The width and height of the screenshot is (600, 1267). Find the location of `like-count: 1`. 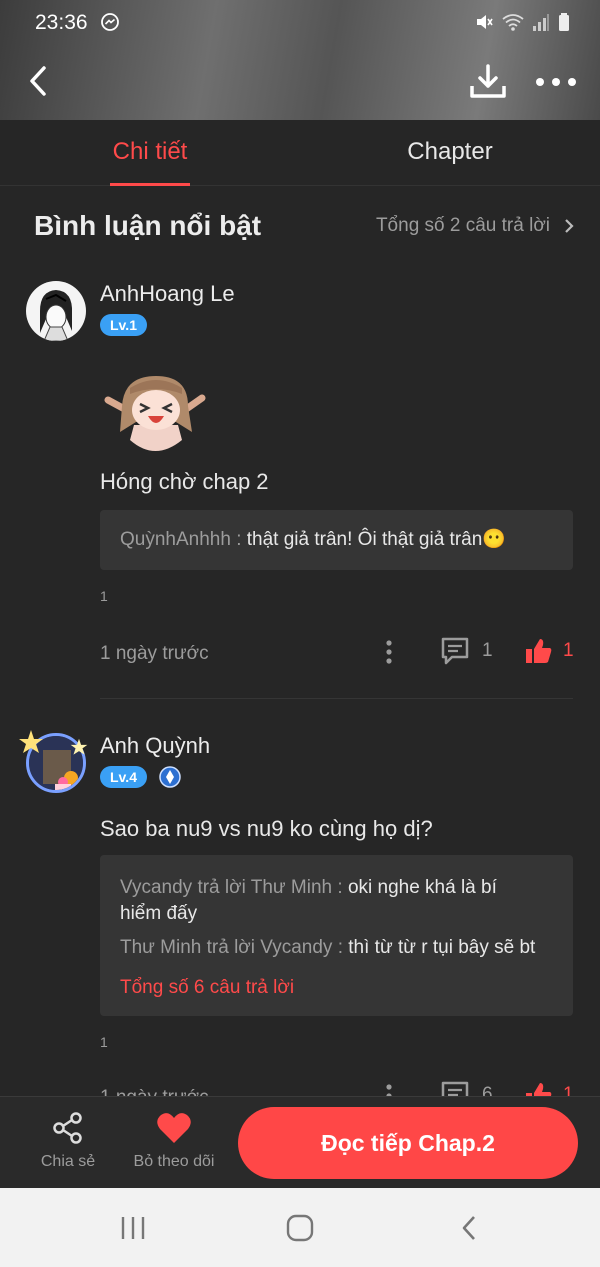

like-count: 1 is located at coordinates (568, 650).